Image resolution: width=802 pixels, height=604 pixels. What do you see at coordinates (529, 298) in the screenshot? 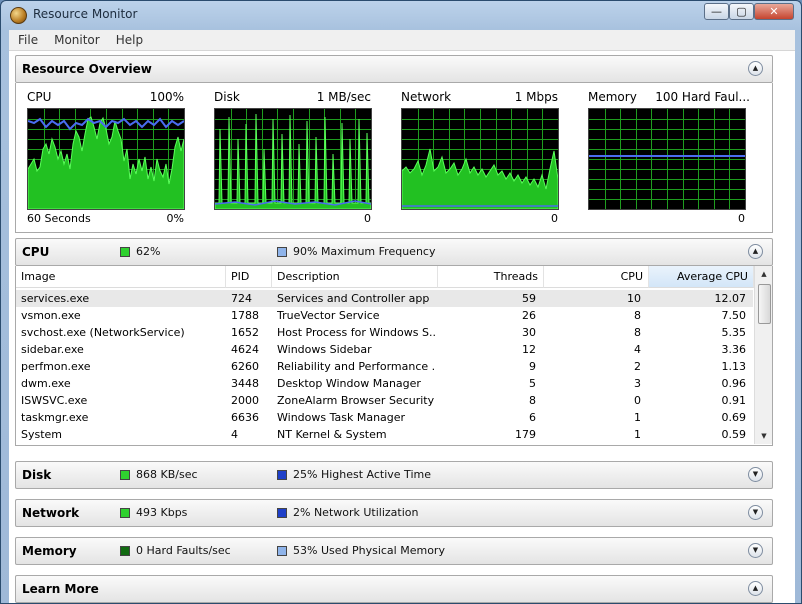
I see `process-threads: 59` at bounding box center [529, 298].